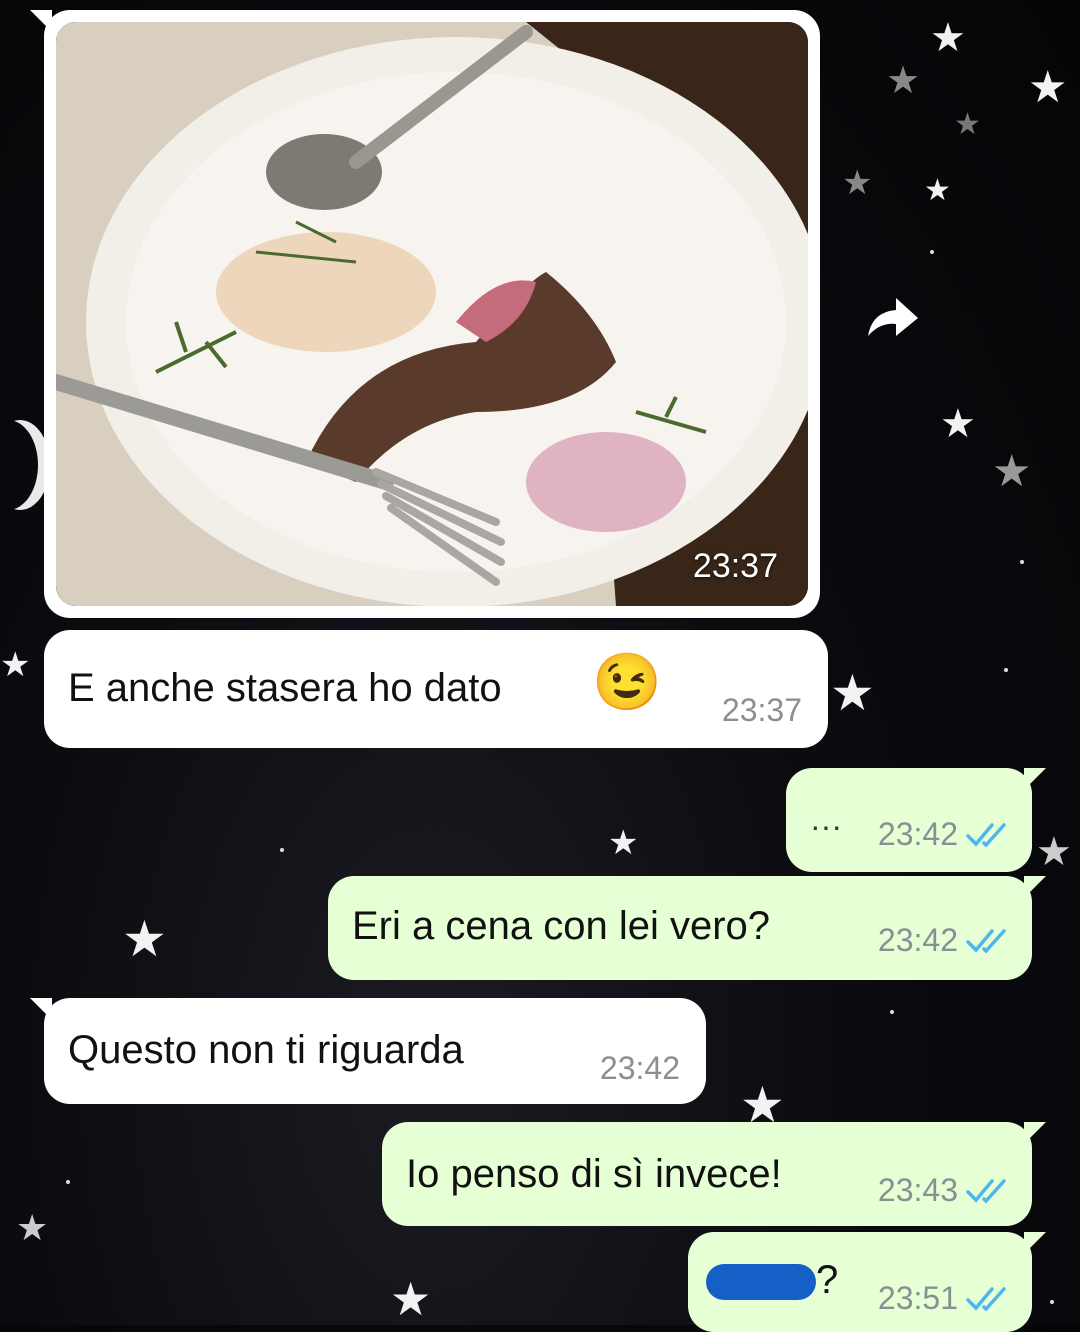 The width and height of the screenshot is (1080, 1332). What do you see at coordinates (917, 1298) in the screenshot?
I see `message-timestamp: 23:51` at bounding box center [917, 1298].